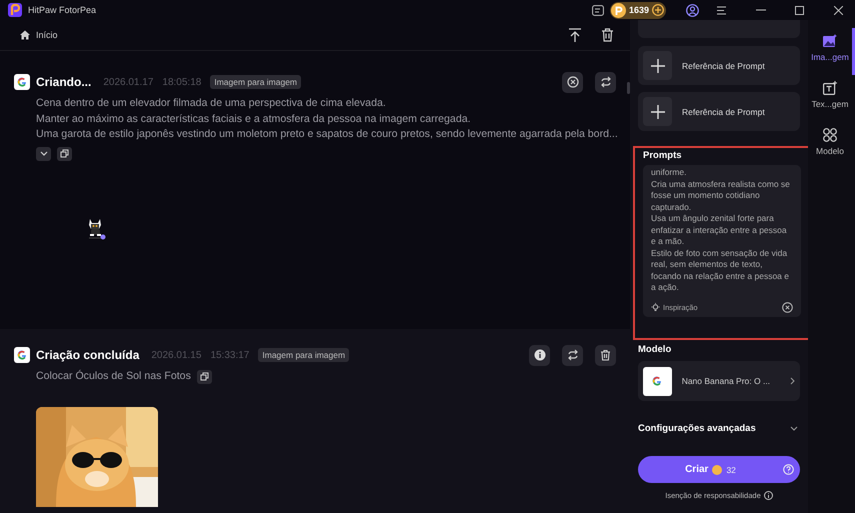 This screenshot has width=855, height=513. I want to click on menu-icon, so click(721, 10).